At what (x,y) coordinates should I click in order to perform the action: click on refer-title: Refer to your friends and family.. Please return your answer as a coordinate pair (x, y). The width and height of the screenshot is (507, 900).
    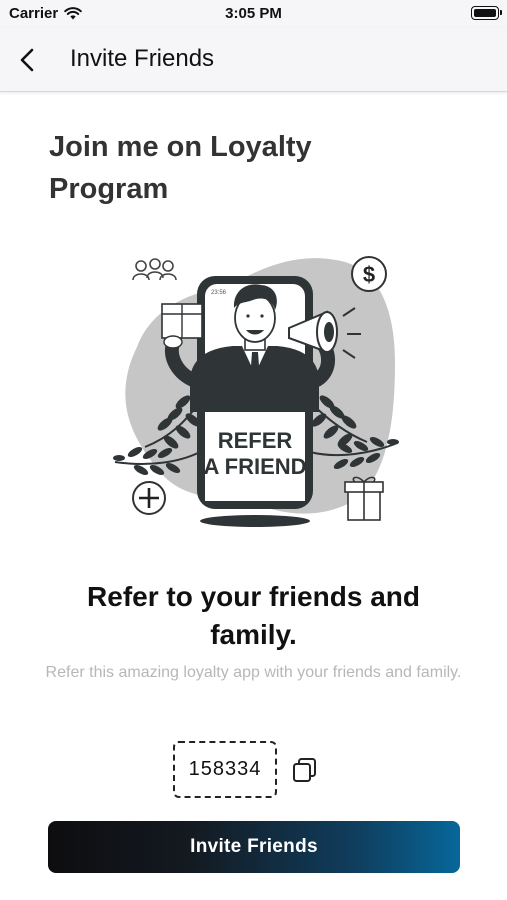
    Looking at the image, I should click on (253, 615).